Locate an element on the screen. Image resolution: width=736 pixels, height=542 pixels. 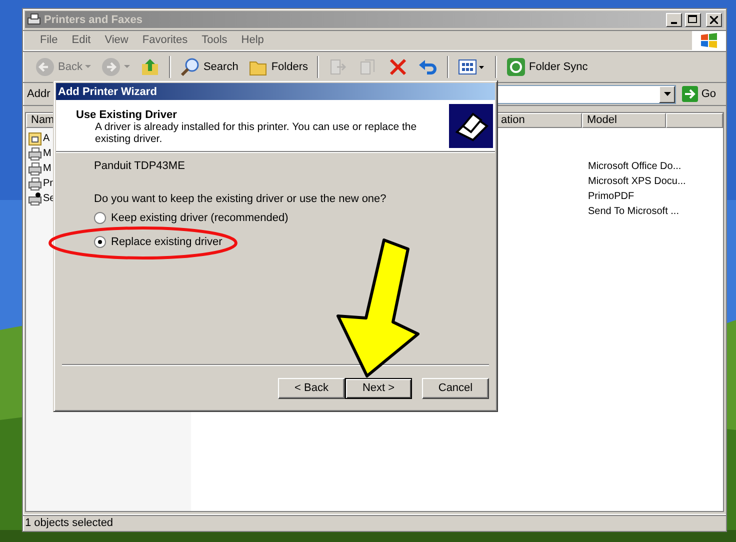
menu-item: Help is located at coordinates (252, 40).